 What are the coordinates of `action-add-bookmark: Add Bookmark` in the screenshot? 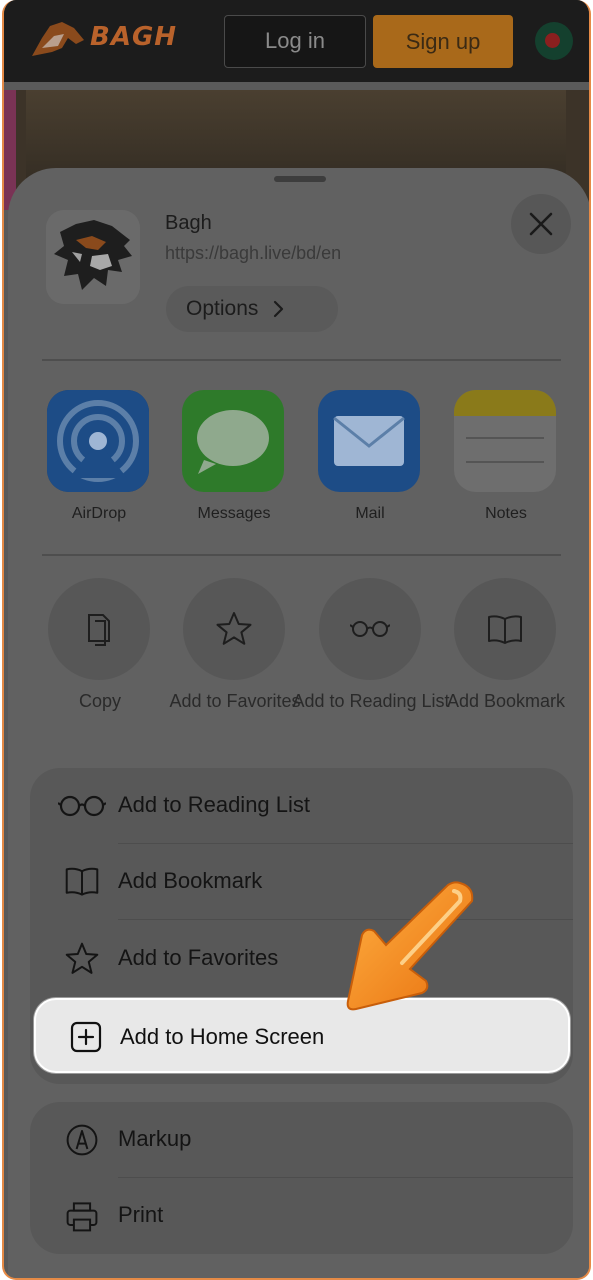 It's located at (506, 644).